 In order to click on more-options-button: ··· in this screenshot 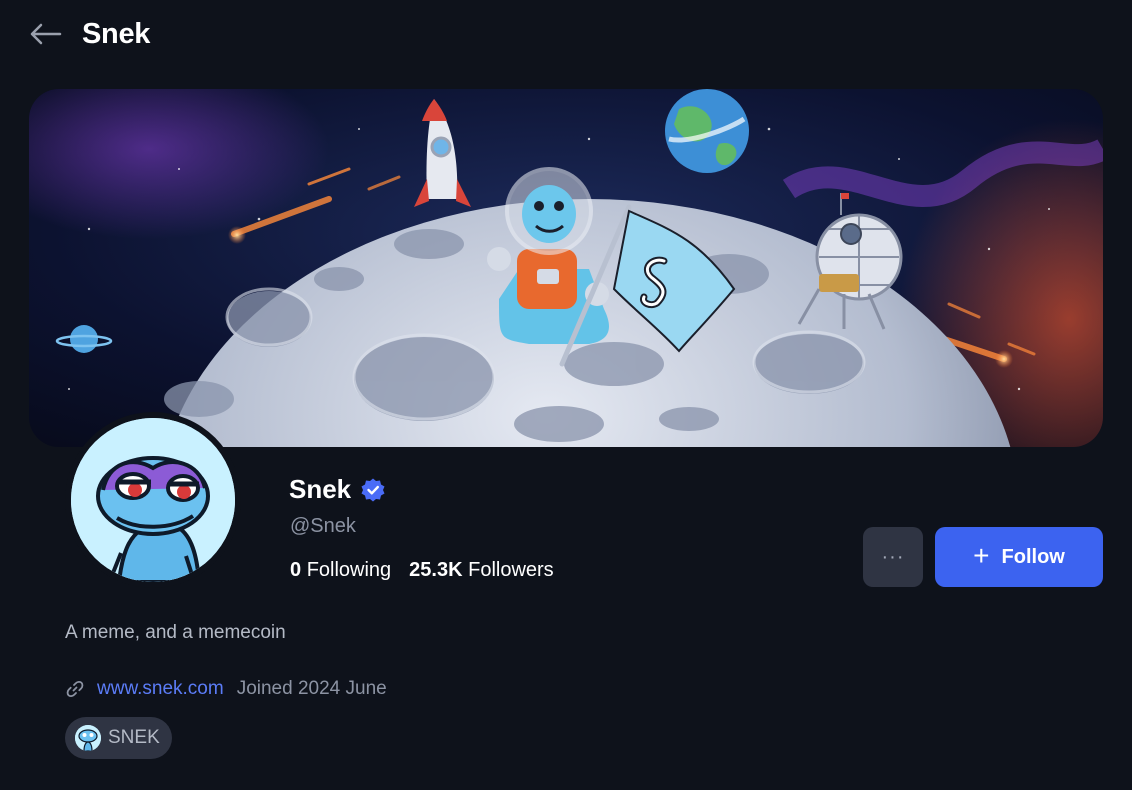, I will do `click(893, 557)`.